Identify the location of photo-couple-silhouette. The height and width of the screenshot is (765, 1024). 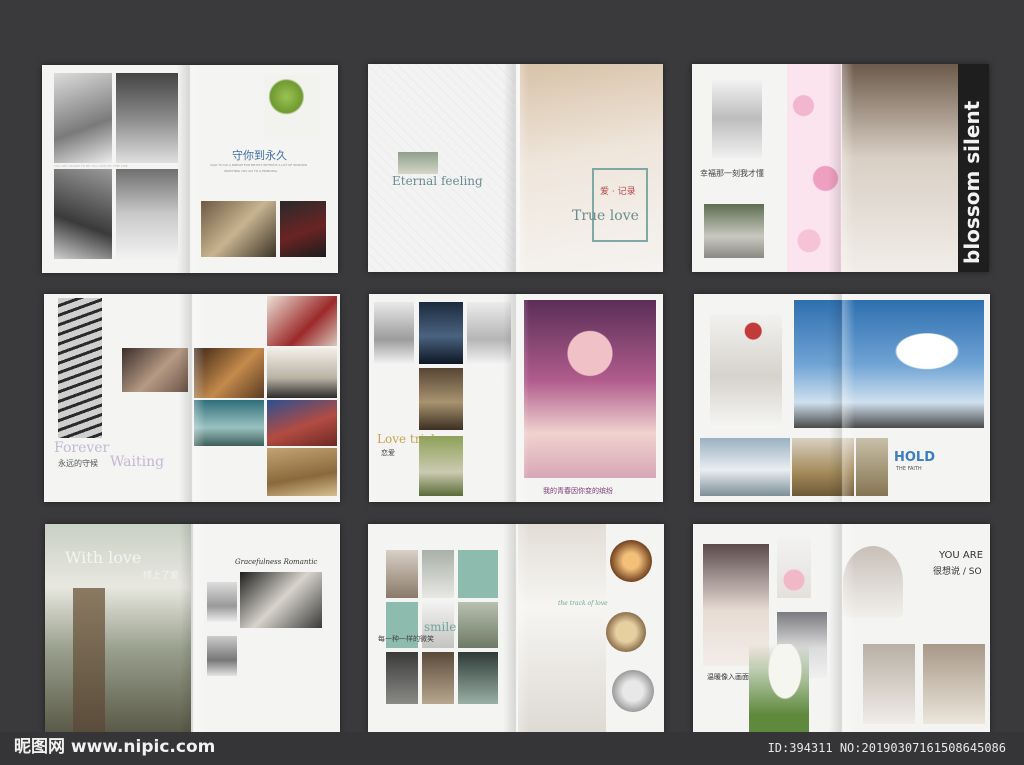
(302, 373).